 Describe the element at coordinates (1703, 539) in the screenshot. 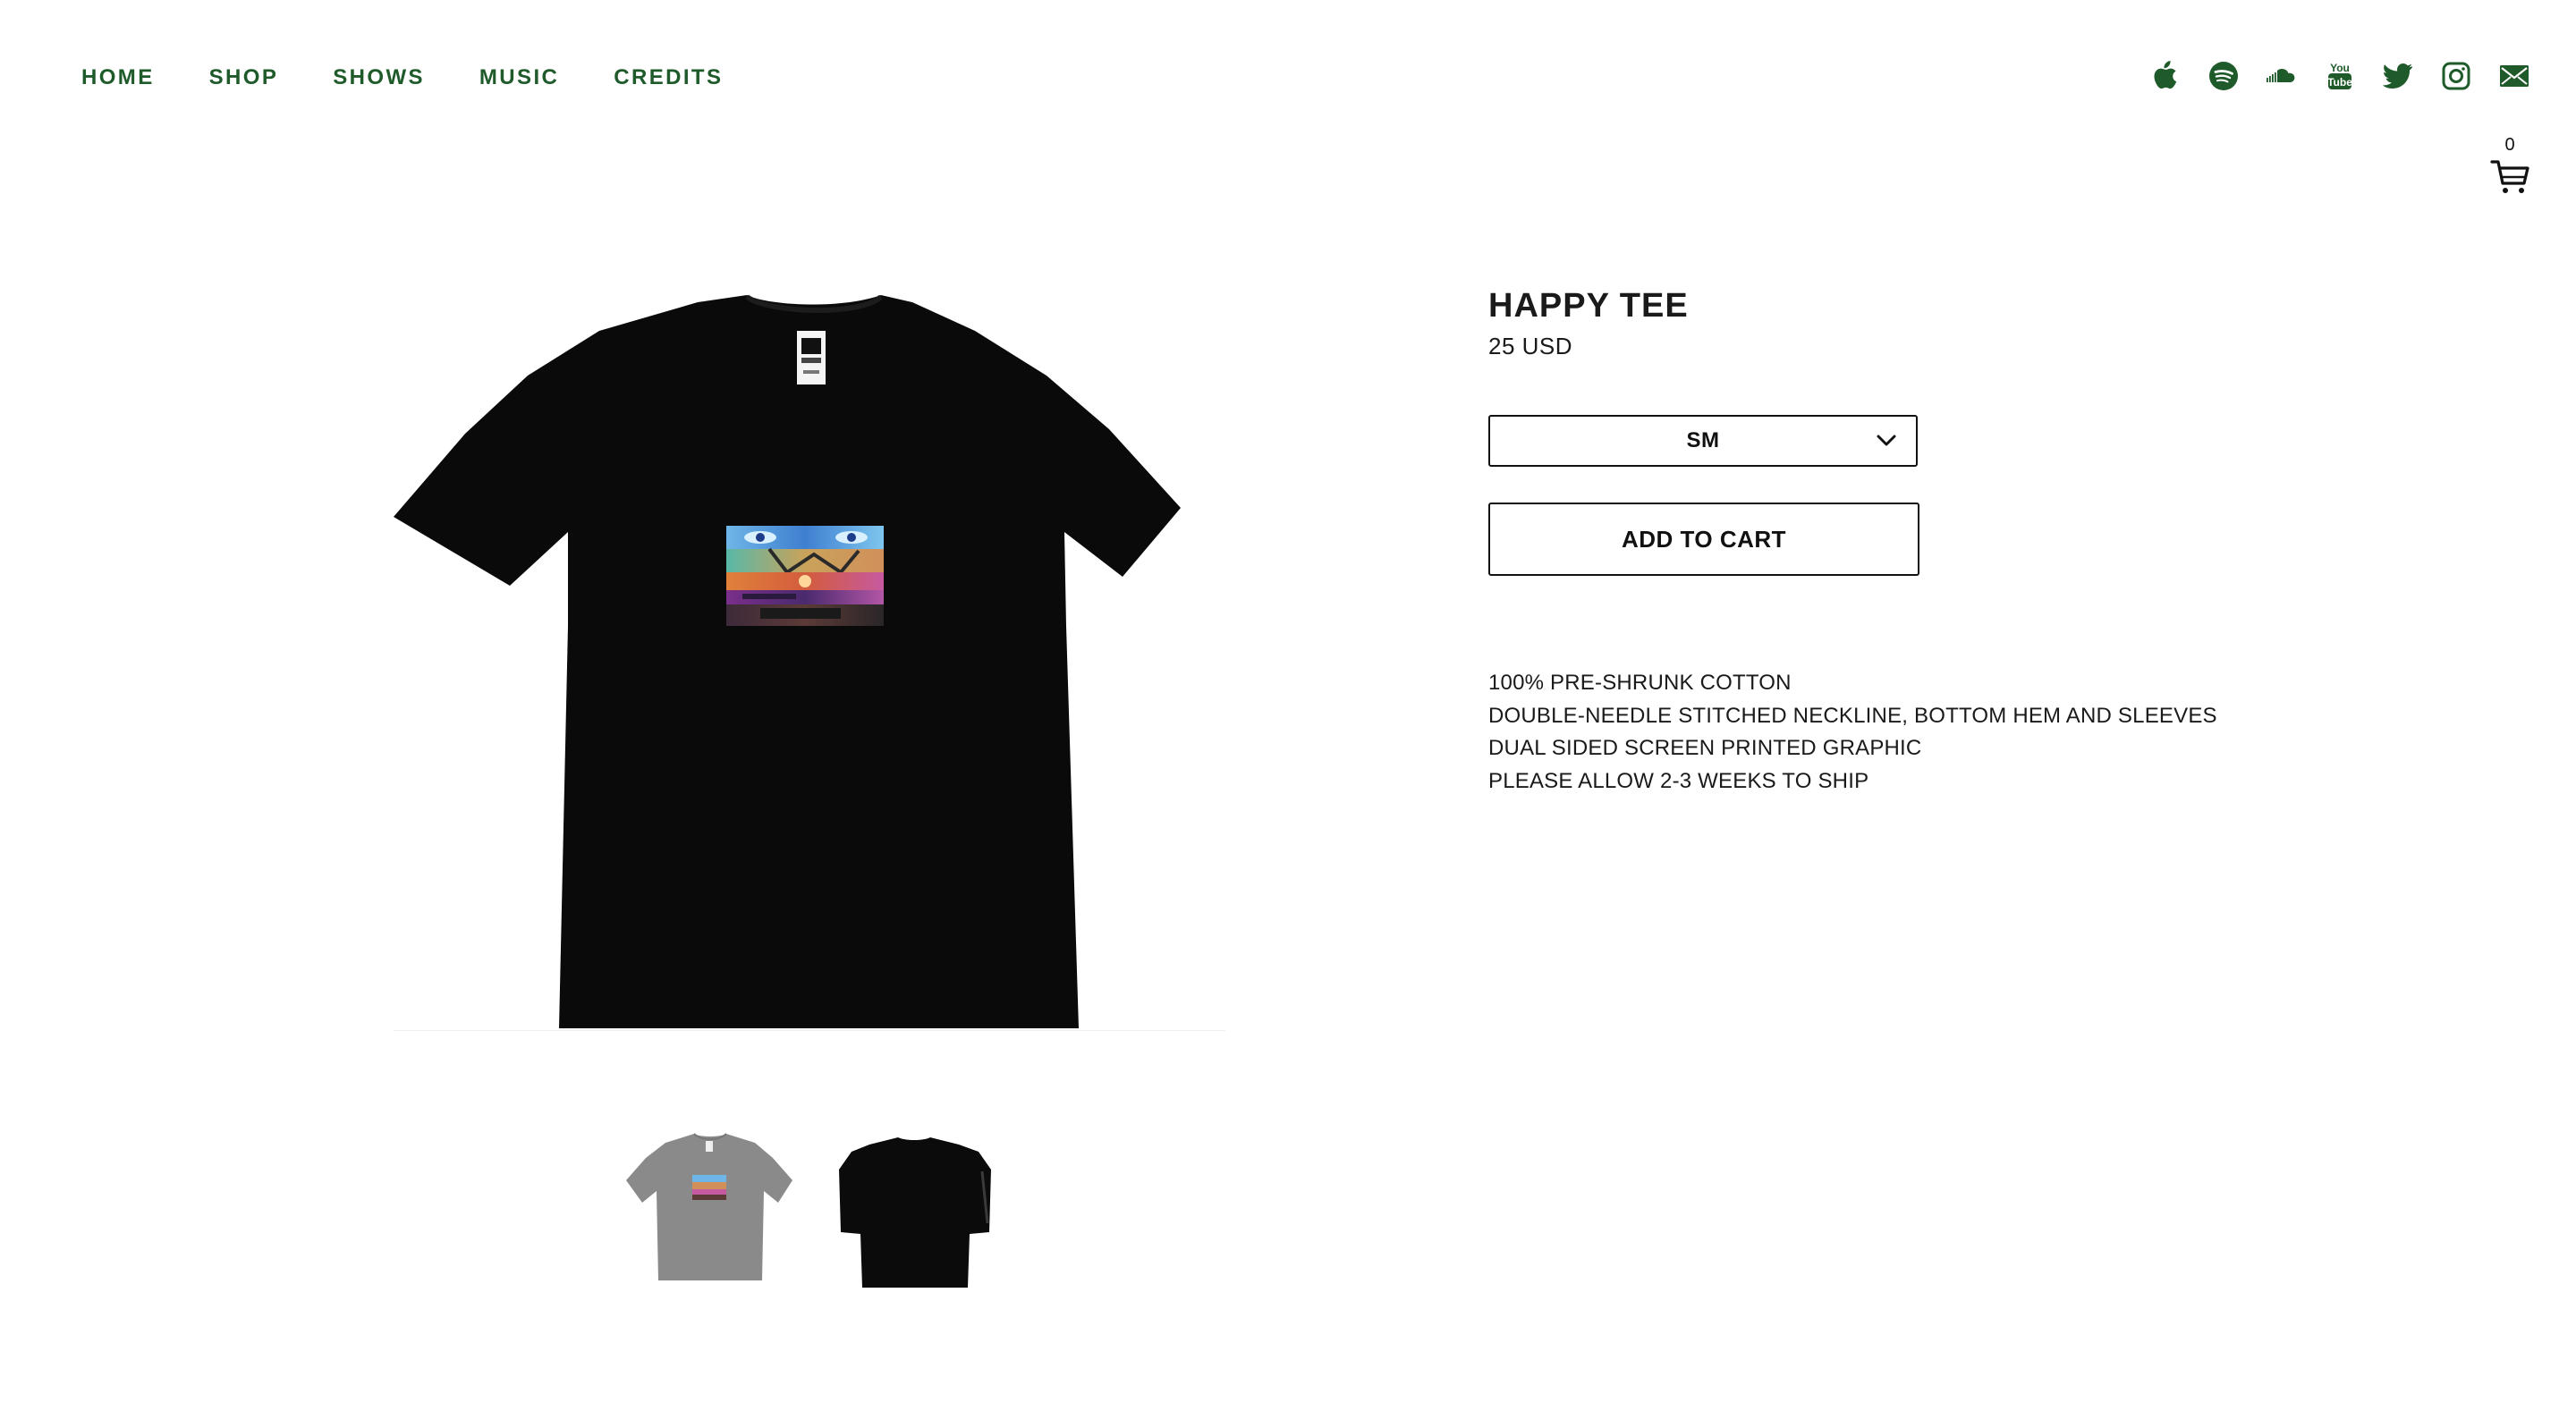

I see `add-to-cart-button: ADD TO CART` at that location.